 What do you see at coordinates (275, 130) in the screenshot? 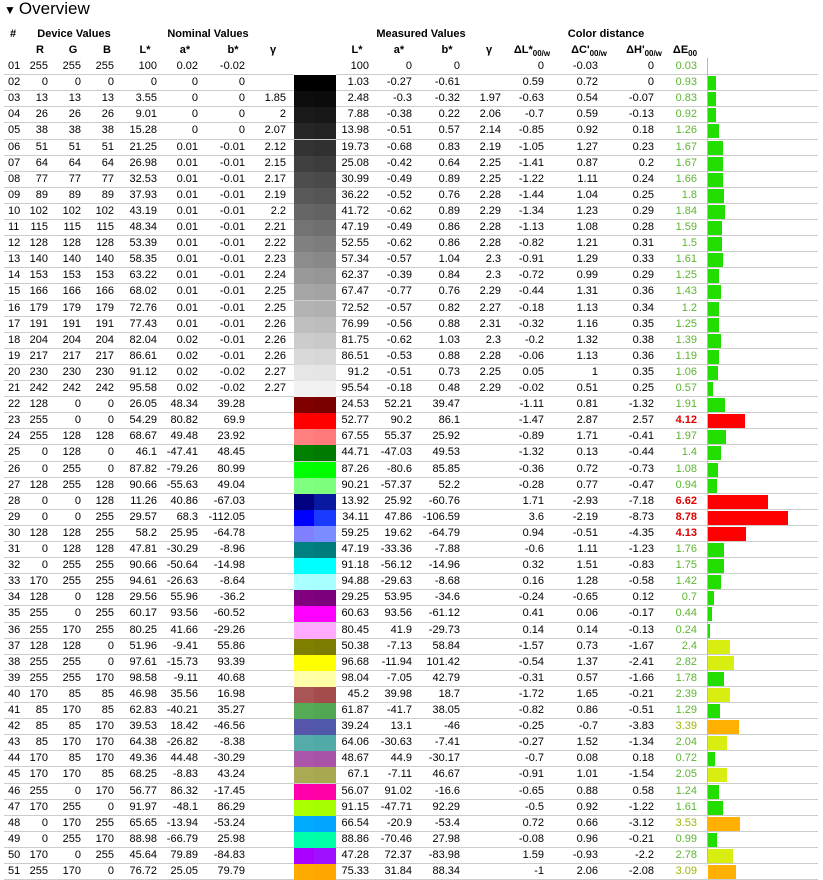
I see `nominal-gamma: 2.07` at bounding box center [275, 130].